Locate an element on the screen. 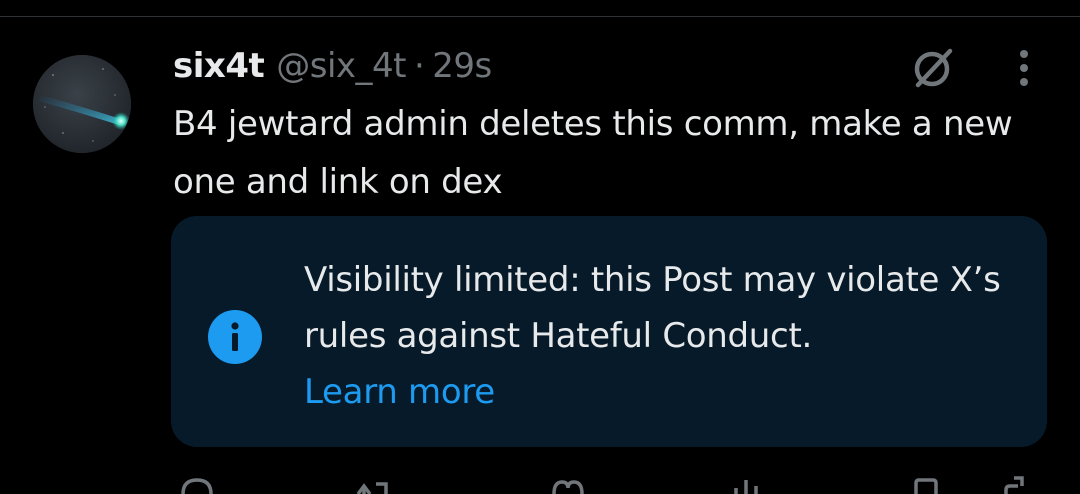 Image resolution: width=1080 pixels, height=494 pixels. repost-icon is located at coordinates (375, 484).